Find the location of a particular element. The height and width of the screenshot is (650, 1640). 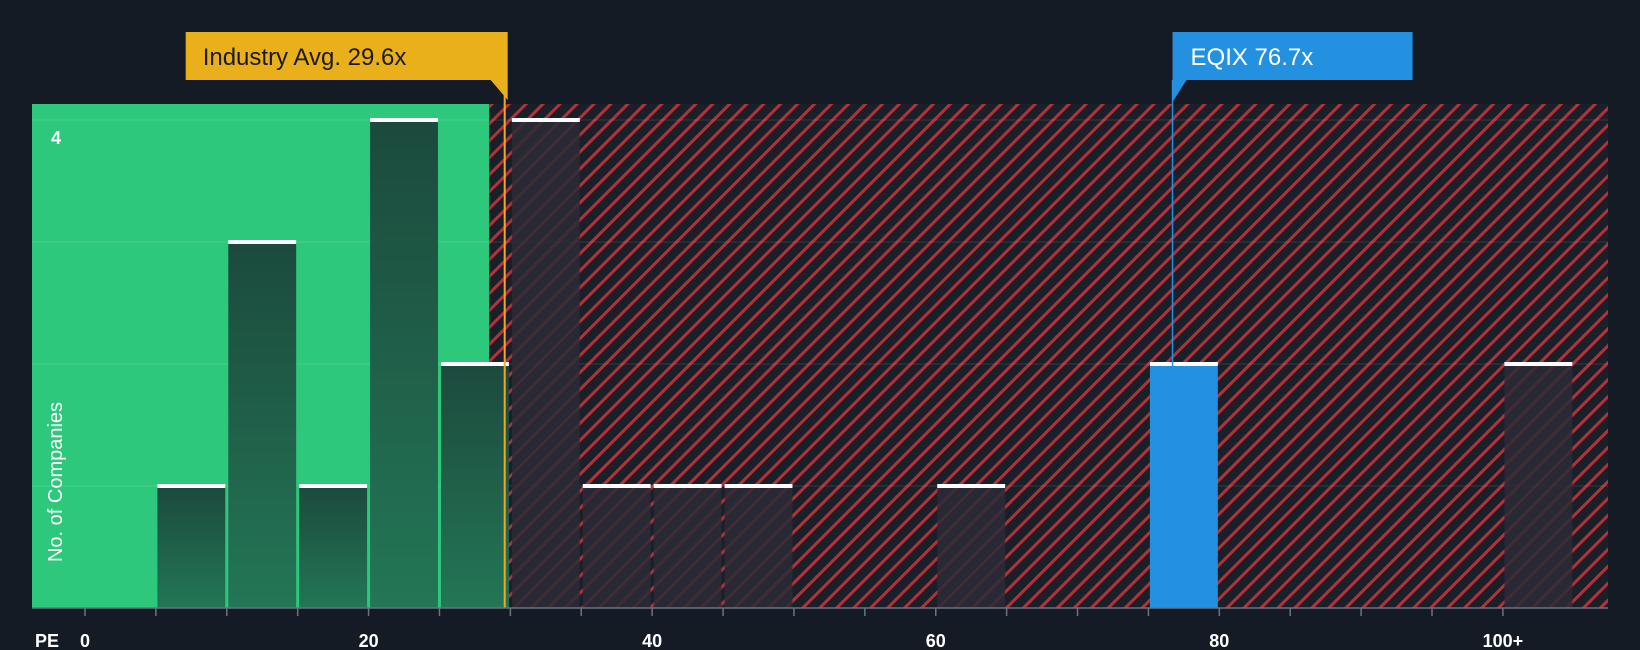

x-tick-label: 60 is located at coordinates (936, 640).